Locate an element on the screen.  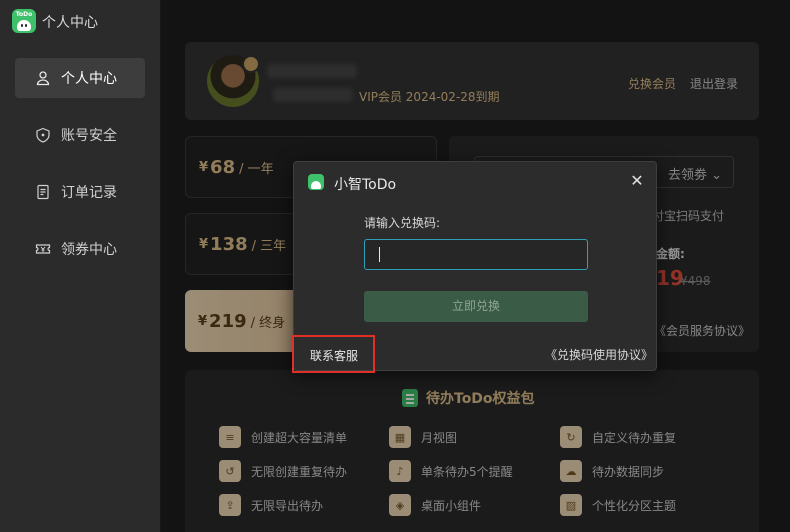
redeem-code-input is located at coordinates (476, 254).